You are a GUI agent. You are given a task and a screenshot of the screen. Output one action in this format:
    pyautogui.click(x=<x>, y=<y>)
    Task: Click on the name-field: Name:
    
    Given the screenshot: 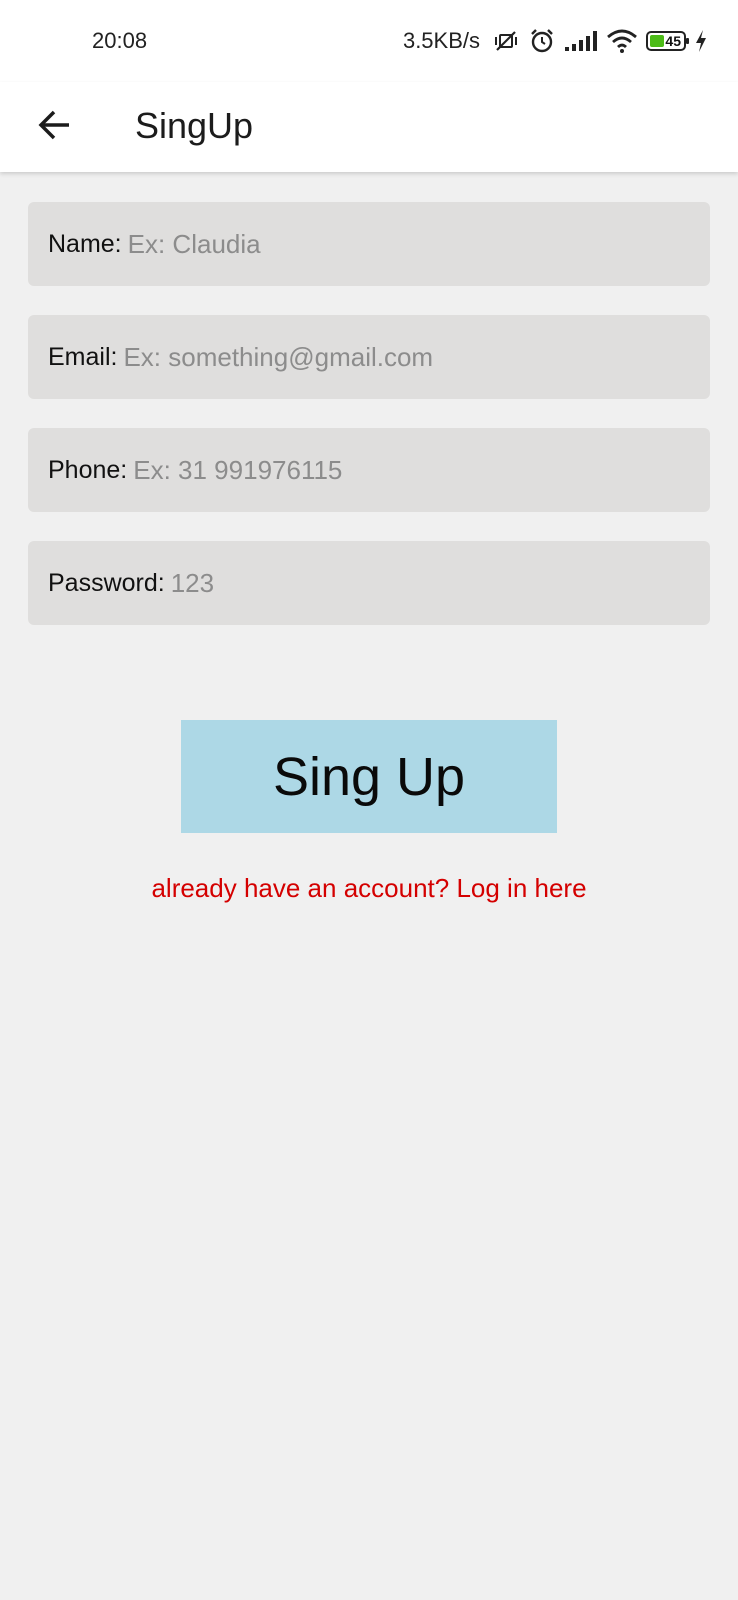 What is the action you would take?
    pyautogui.click(x=369, y=244)
    